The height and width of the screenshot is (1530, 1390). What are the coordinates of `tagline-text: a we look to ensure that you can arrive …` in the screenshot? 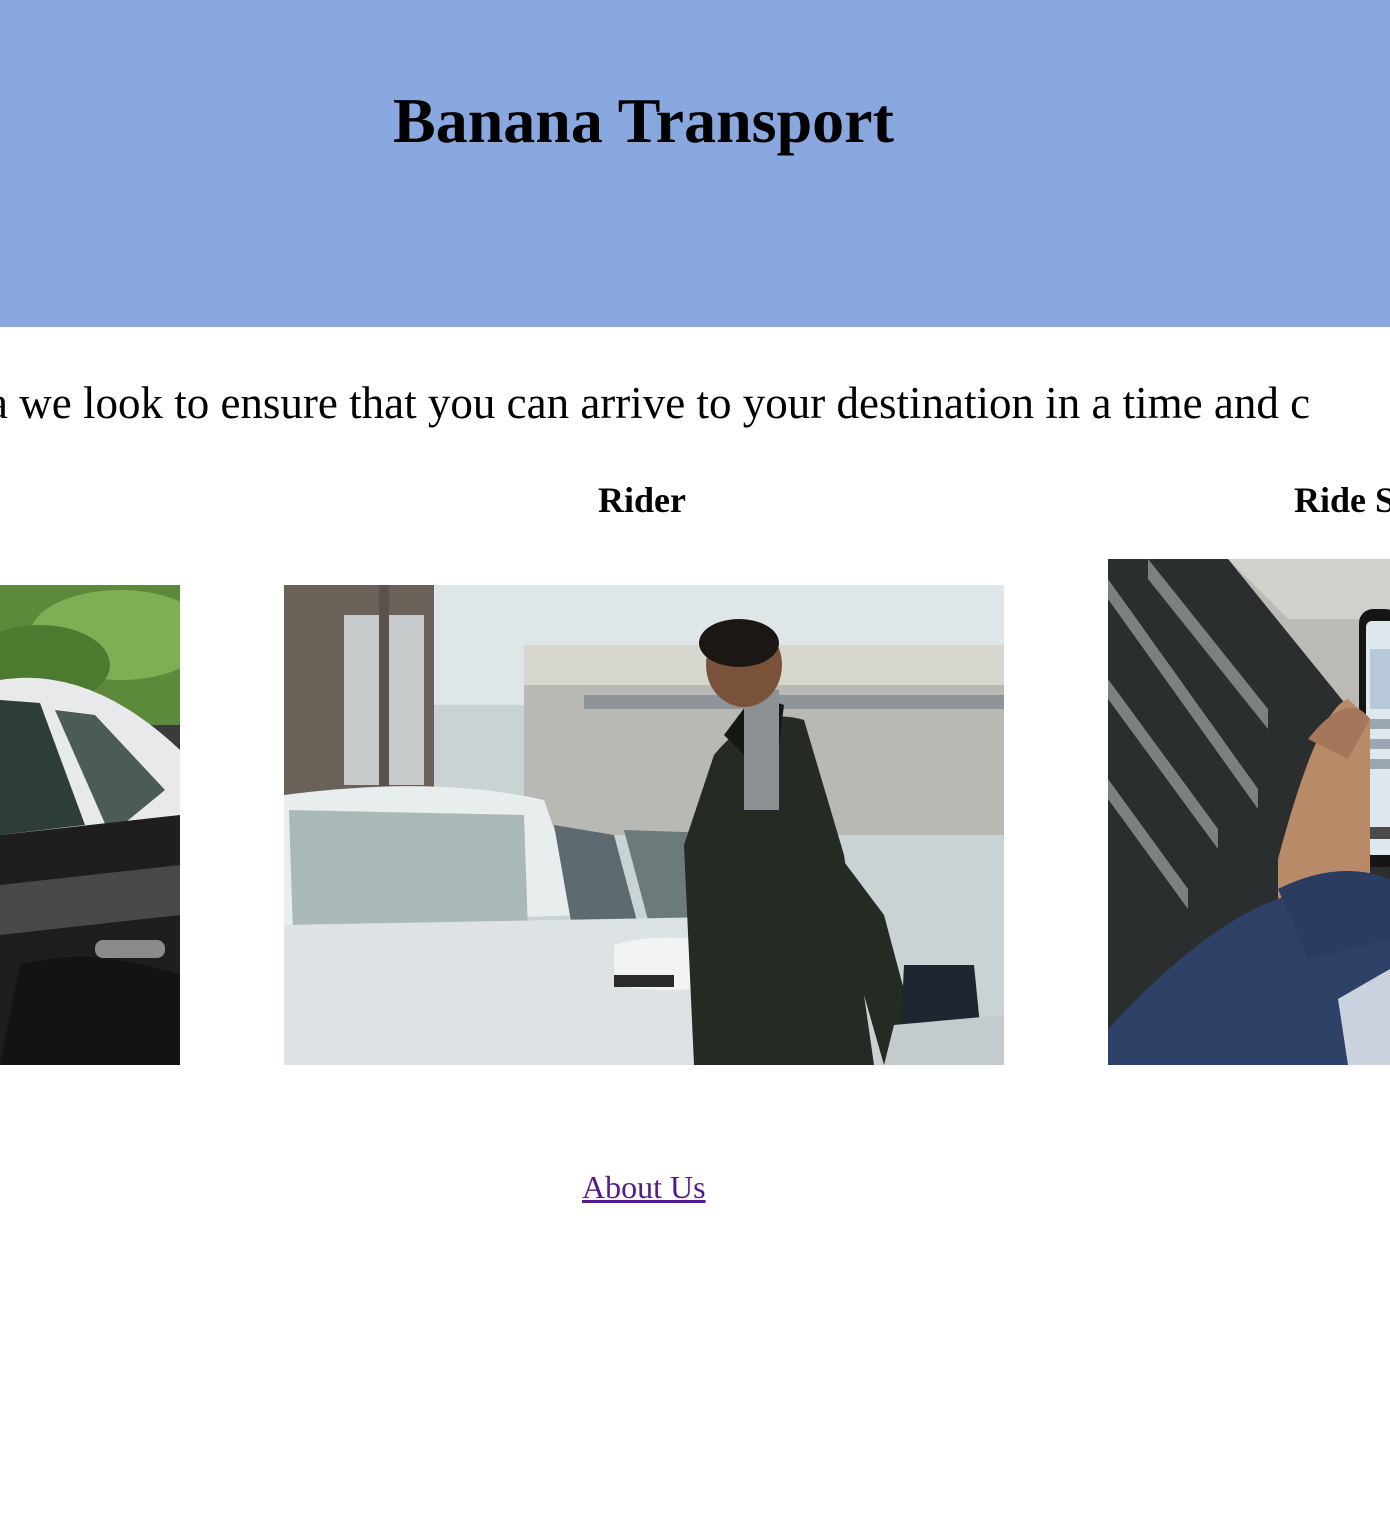 It's located at (655, 403).